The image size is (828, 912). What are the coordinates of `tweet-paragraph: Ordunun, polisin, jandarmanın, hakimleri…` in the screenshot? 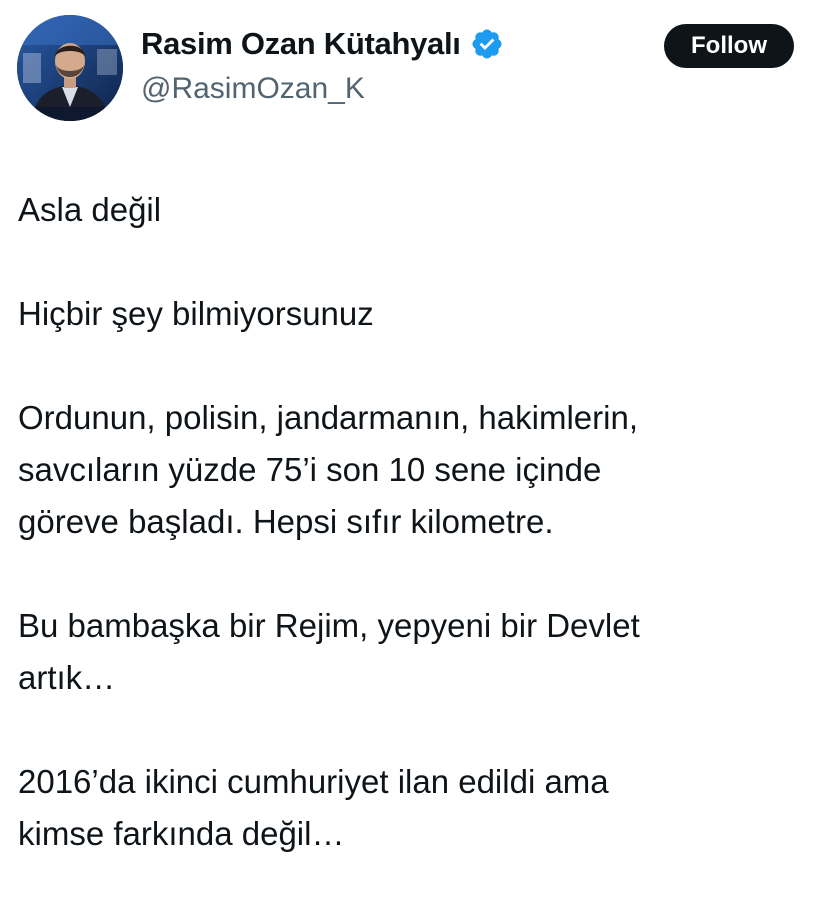 It's located at (328, 469).